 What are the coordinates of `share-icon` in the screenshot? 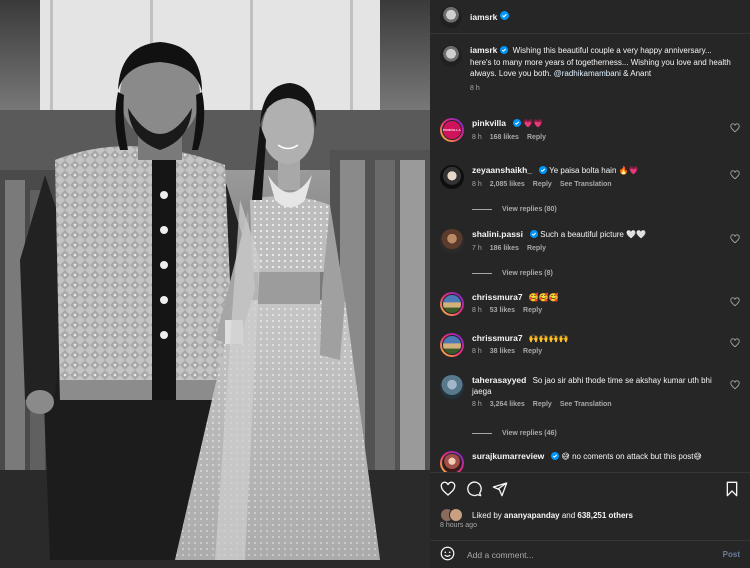 It's located at (500, 490).